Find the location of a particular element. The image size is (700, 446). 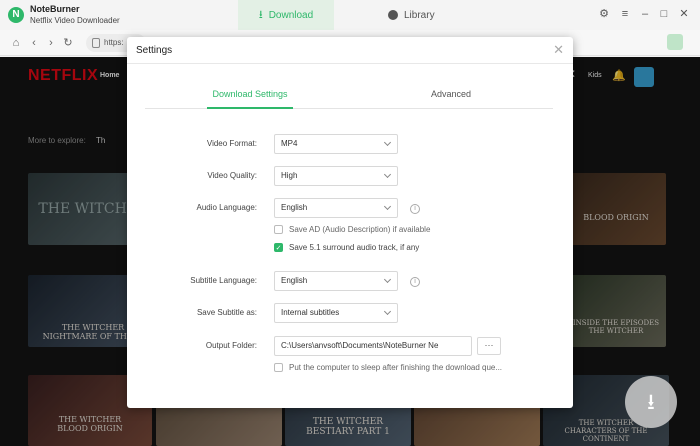

download-float-button: ⭳ is located at coordinates (651, 402).